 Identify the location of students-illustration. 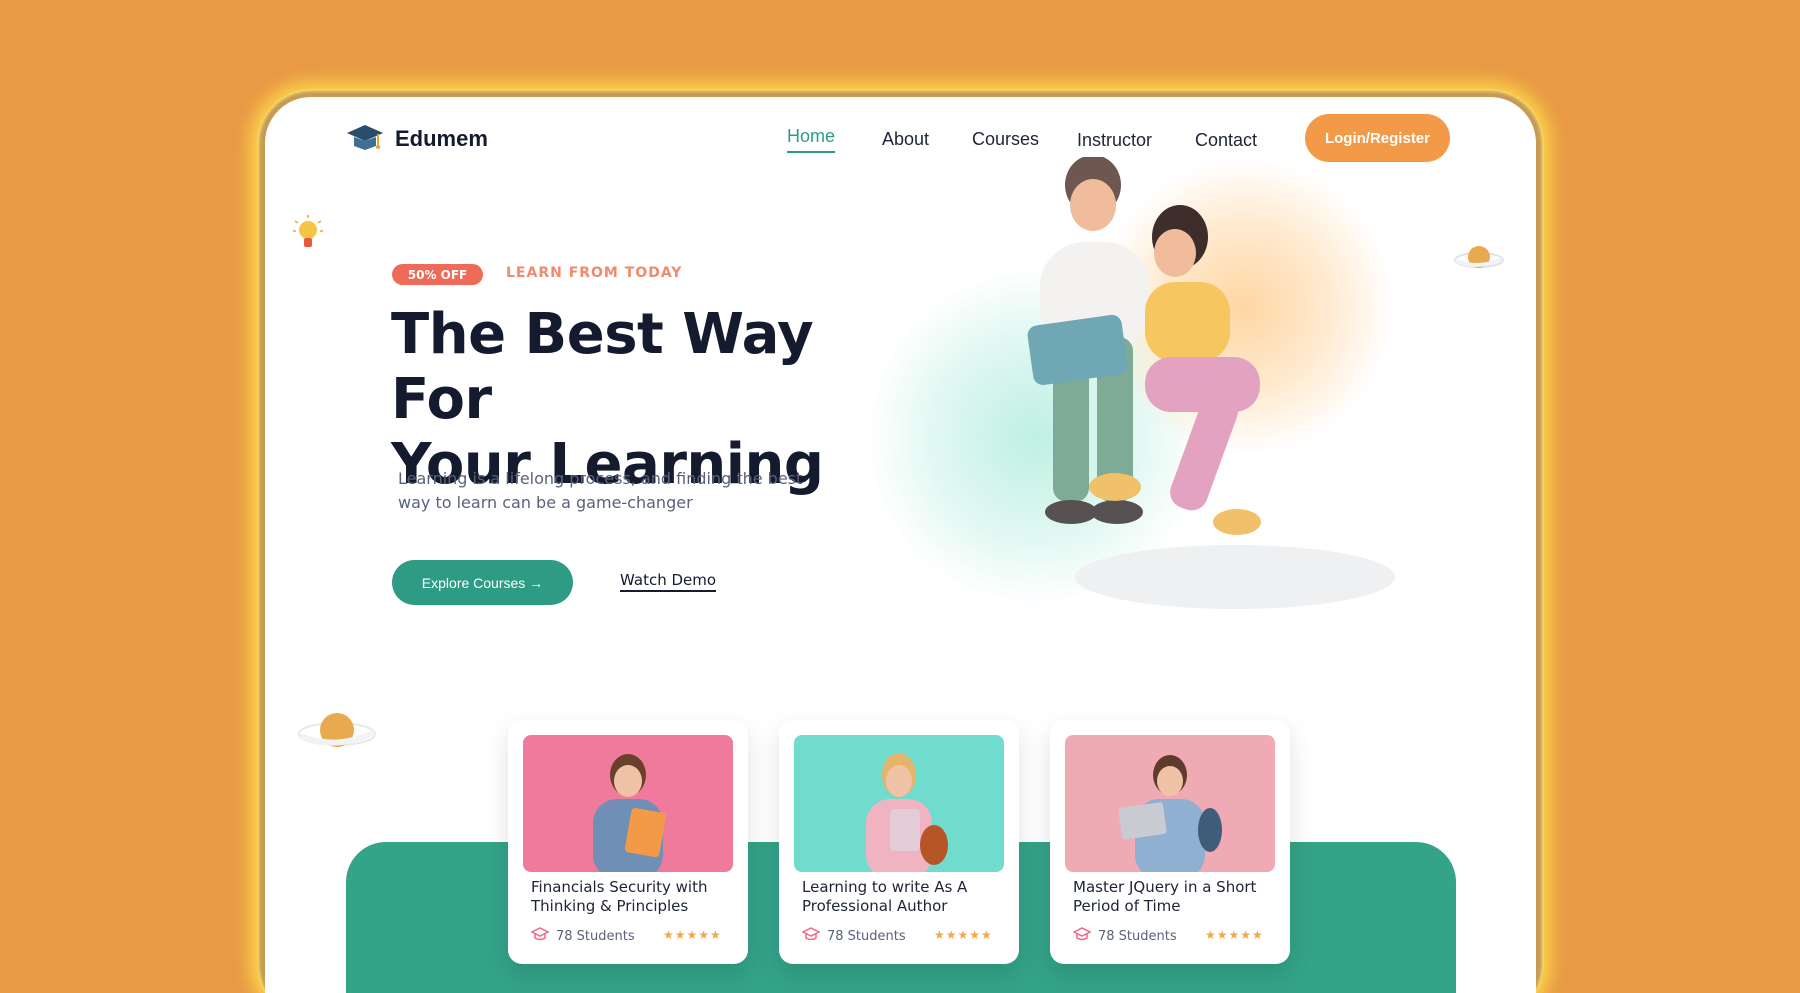
(1211, 383).